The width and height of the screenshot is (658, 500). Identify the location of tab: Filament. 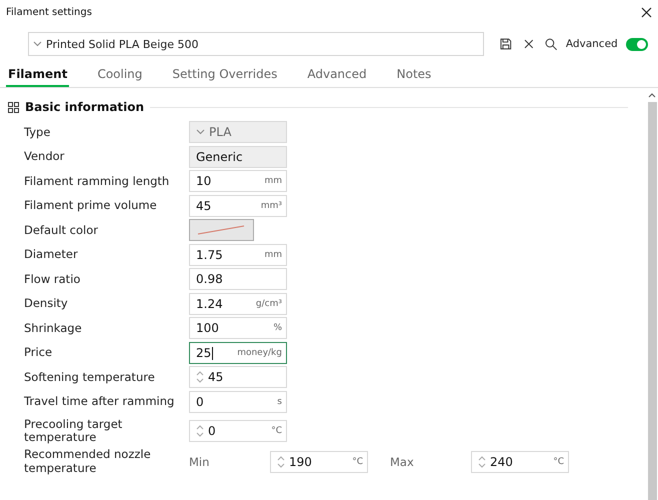
(38, 75).